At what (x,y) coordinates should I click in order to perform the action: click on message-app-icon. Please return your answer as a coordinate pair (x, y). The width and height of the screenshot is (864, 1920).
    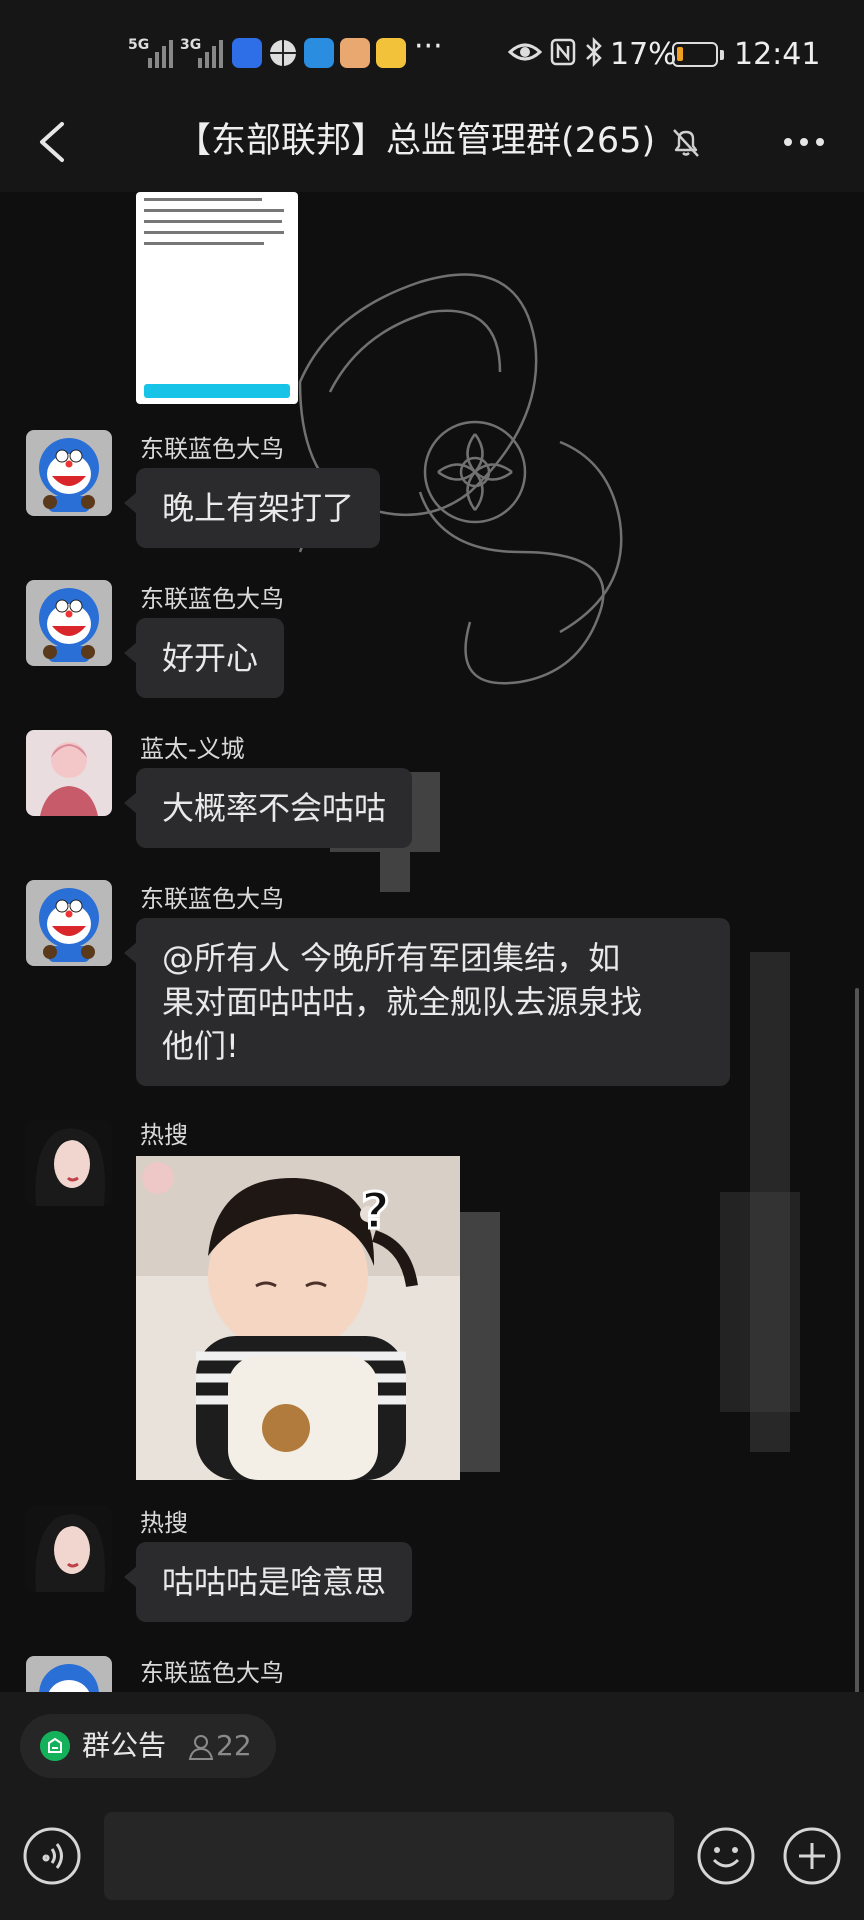
    Looking at the image, I should click on (355, 53).